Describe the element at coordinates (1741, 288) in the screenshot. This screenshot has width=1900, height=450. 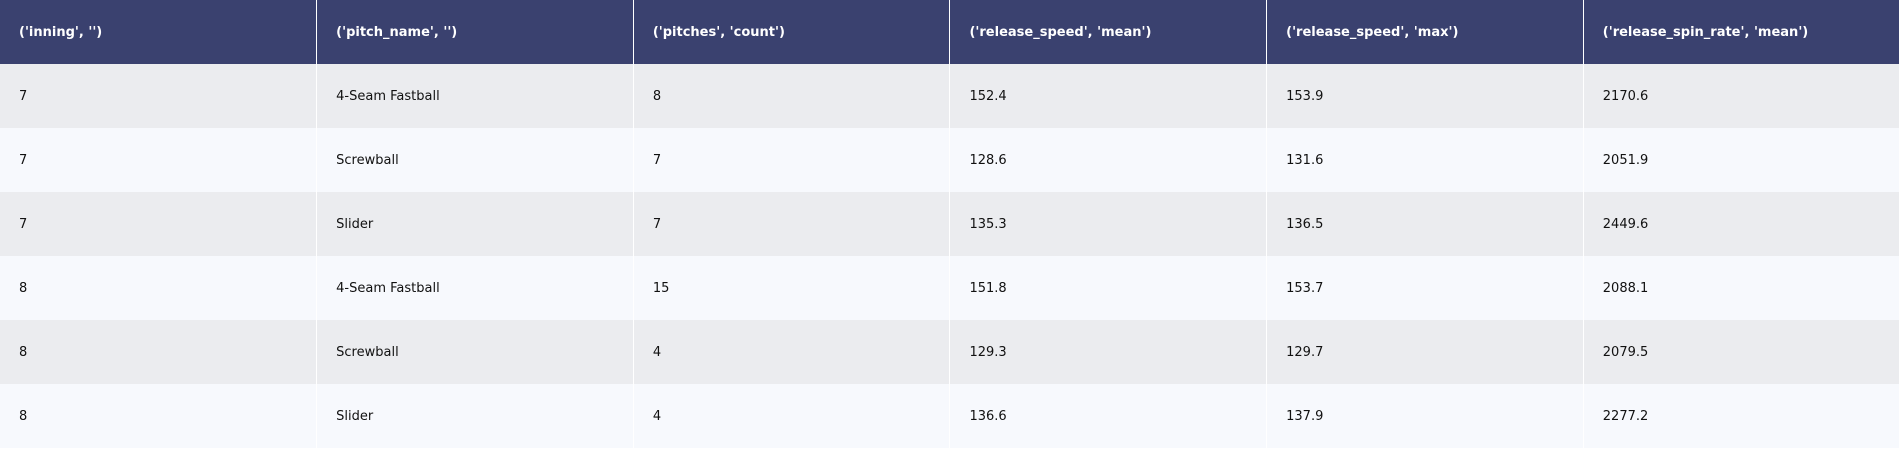
I see `cell-release-spin-rate-mean: 2088.1` at that location.